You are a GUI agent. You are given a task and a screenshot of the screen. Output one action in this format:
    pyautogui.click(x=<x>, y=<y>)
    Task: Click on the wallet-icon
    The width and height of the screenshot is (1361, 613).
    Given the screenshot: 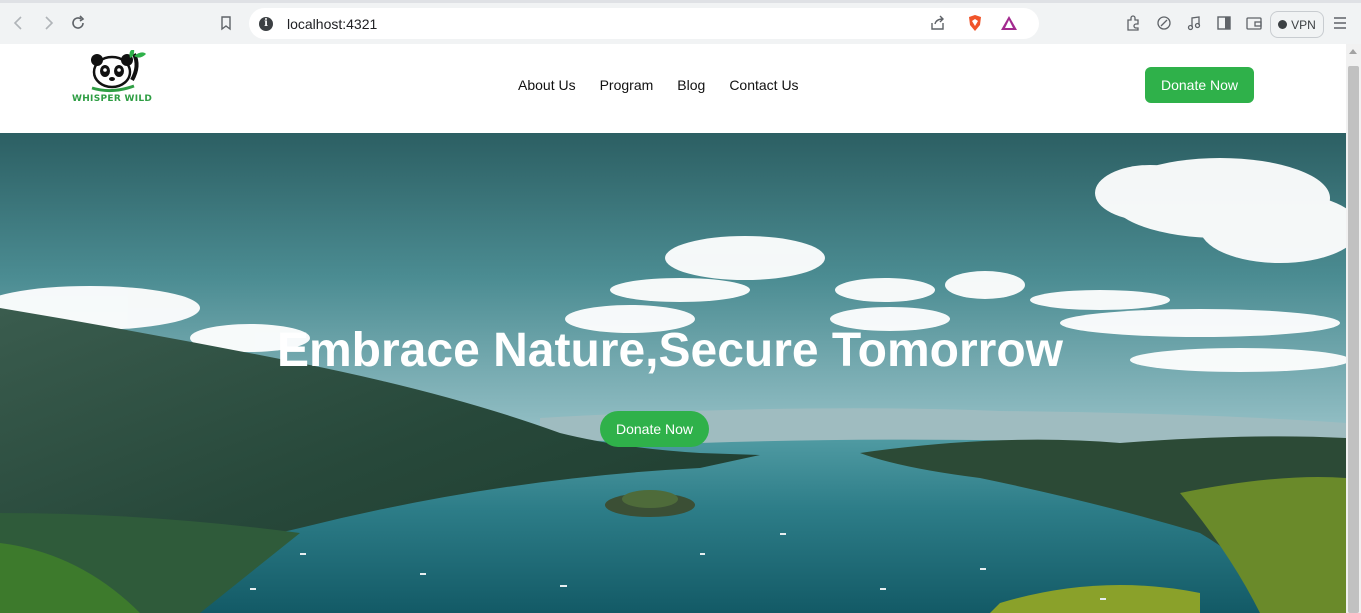 What is the action you would take?
    pyautogui.click(x=1254, y=23)
    